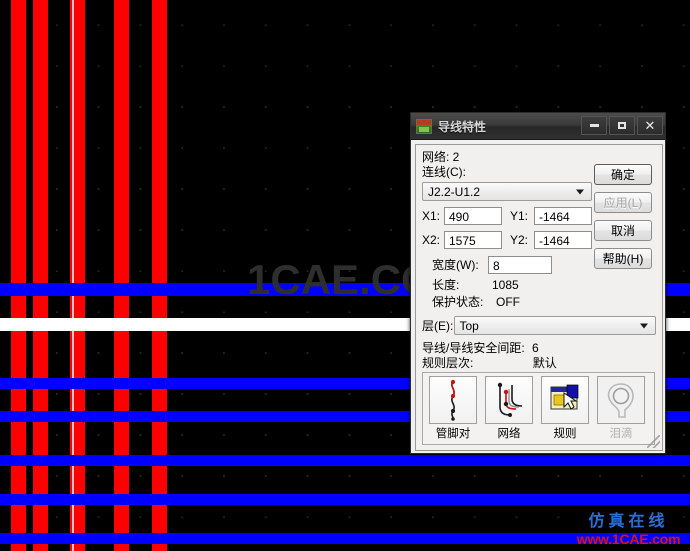 This screenshot has width=690, height=551. What do you see at coordinates (519, 216) in the screenshot?
I see `y1-label: Y1:` at bounding box center [519, 216].